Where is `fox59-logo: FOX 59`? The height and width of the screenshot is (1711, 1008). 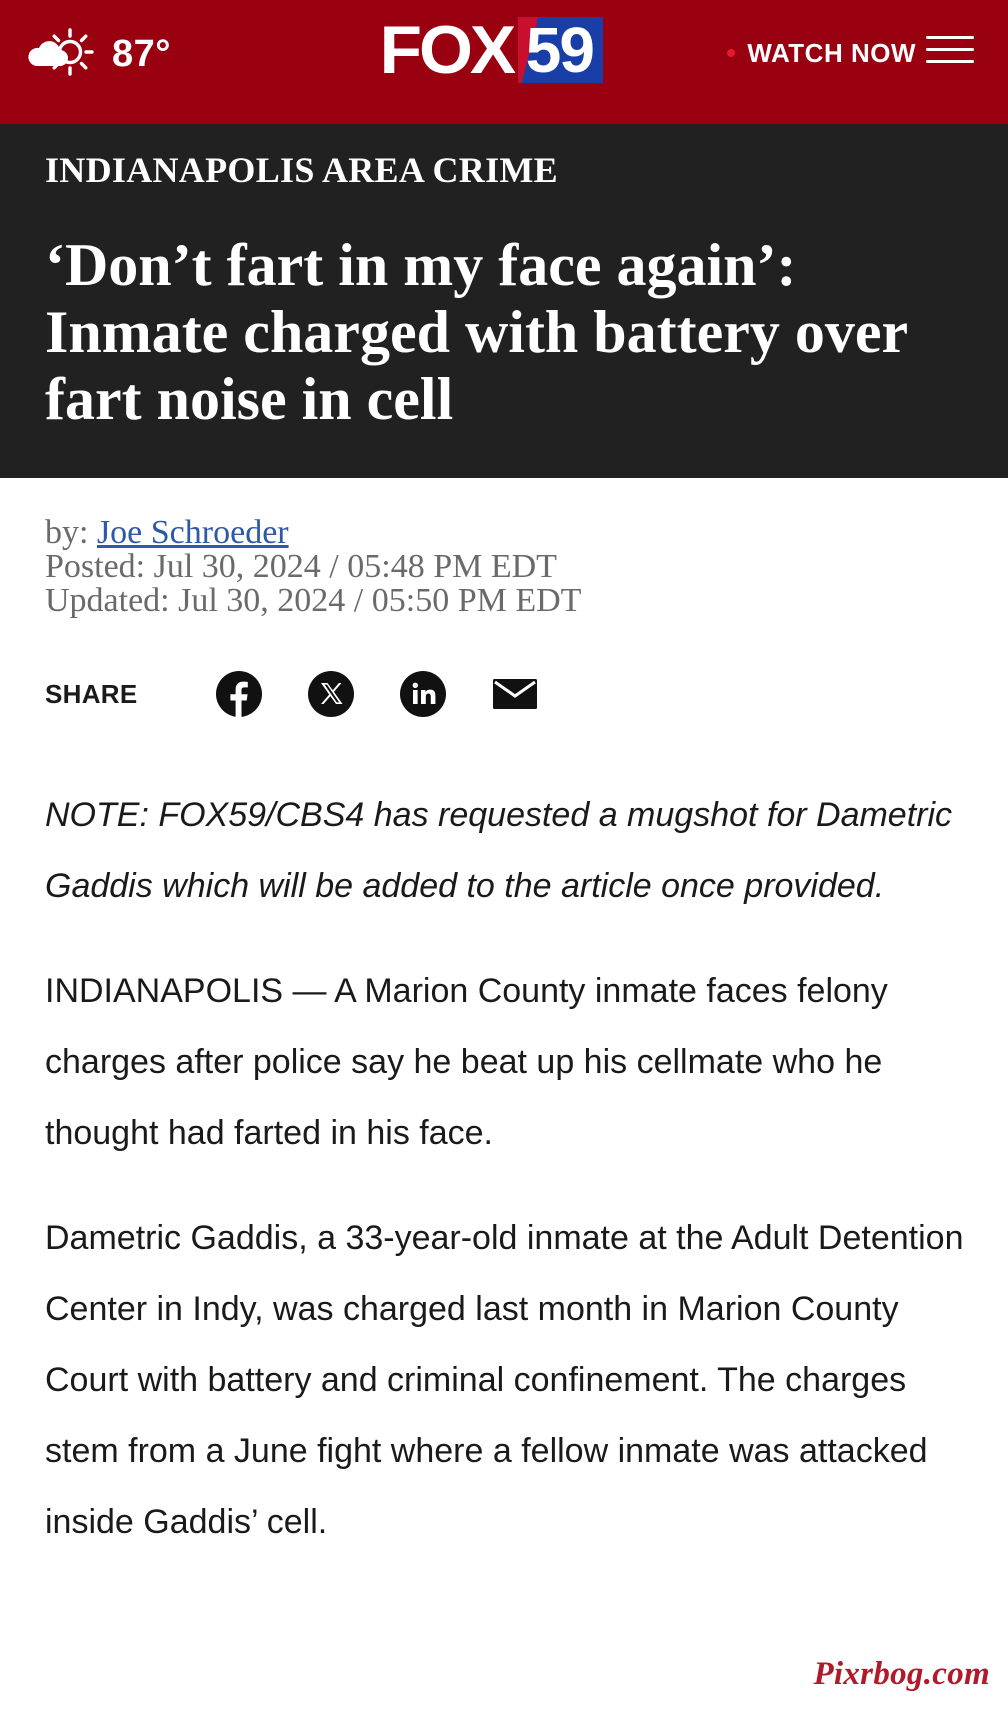
fox59-logo: FOX 59 is located at coordinates (491, 50).